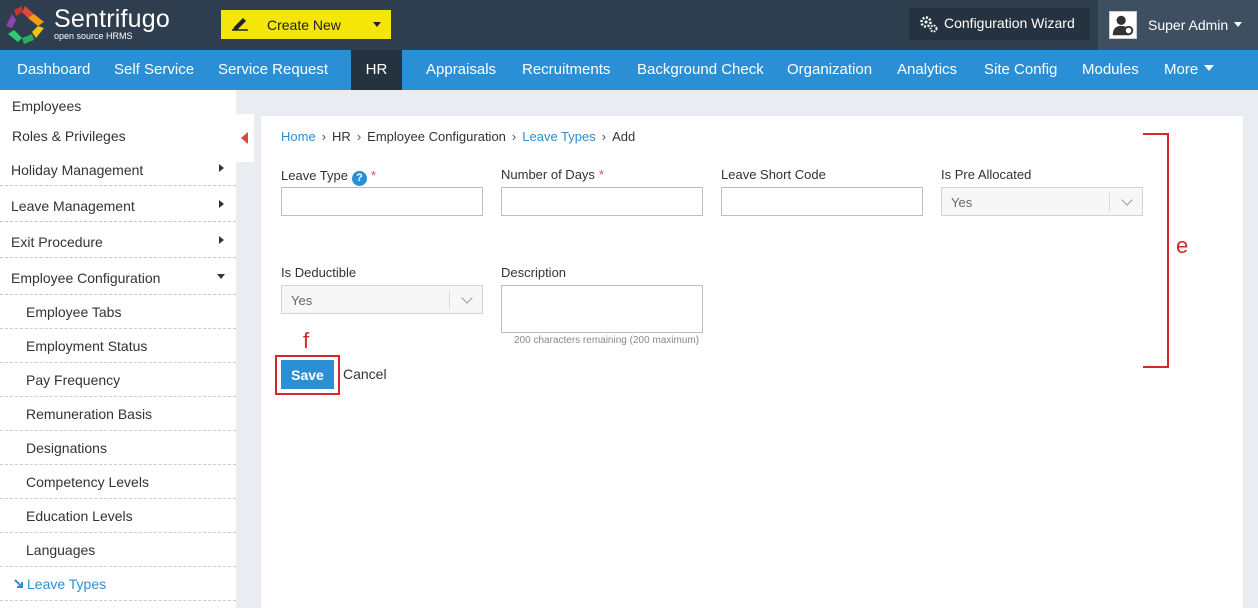 The height and width of the screenshot is (608, 1258). Describe the element at coordinates (822, 201) in the screenshot. I see `leave-short-code-input` at that location.